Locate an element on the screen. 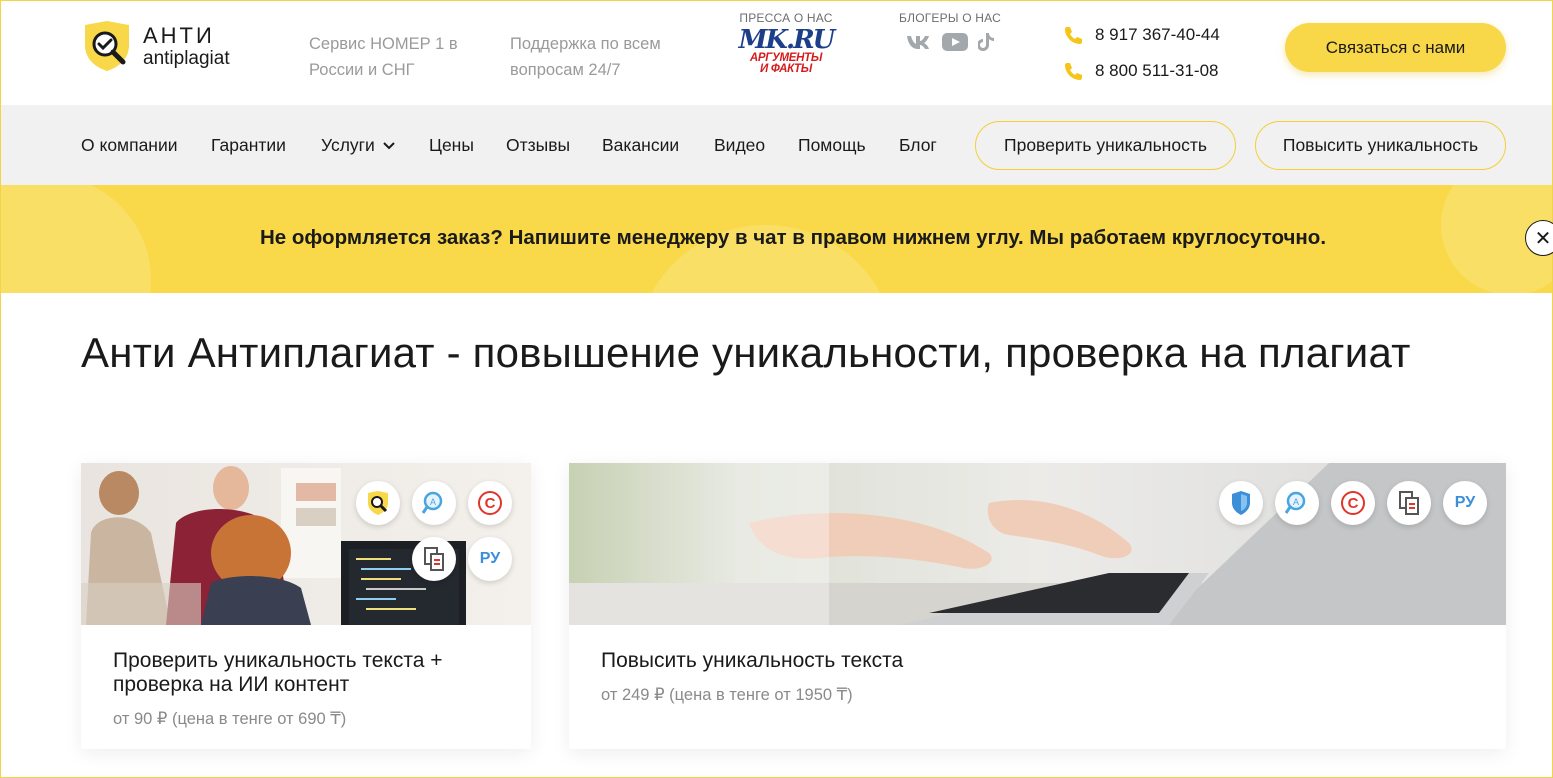 The height and width of the screenshot is (778, 1553). nav-label: Отзывы is located at coordinates (538, 145).